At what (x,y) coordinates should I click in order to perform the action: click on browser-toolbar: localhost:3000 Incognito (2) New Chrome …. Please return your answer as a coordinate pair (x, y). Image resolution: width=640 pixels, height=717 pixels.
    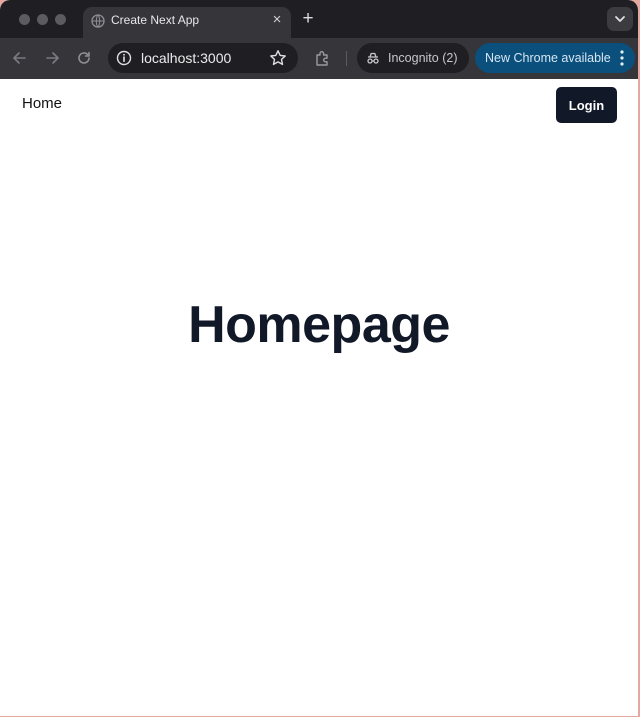
    Looking at the image, I should click on (319, 58).